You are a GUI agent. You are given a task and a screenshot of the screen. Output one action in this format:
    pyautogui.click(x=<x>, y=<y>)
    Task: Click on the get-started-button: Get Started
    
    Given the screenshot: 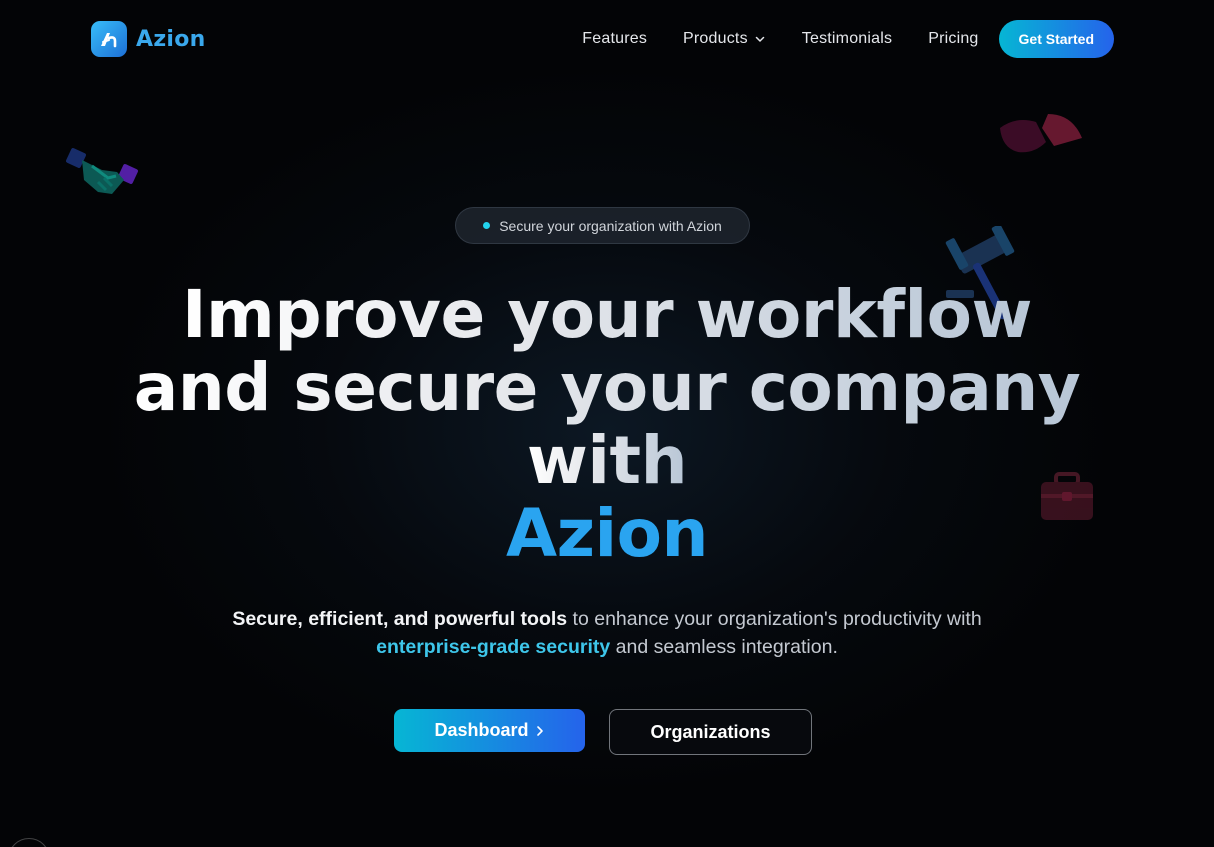 What is the action you would take?
    pyautogui.click(x=1056, y=39)
    